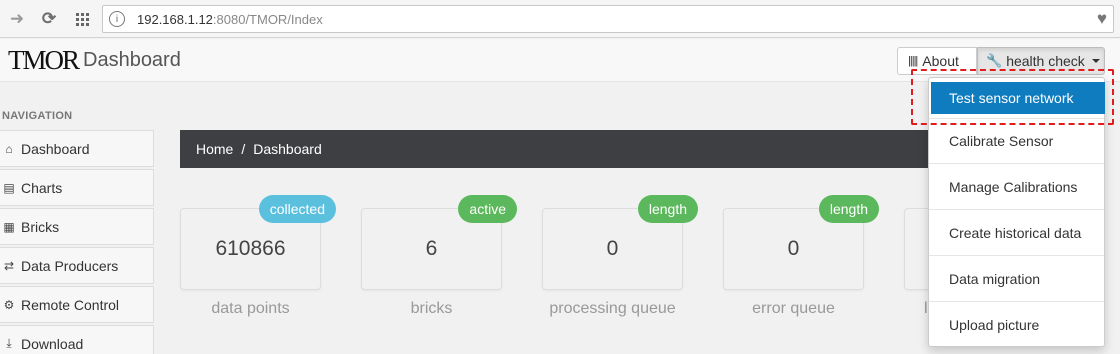 Image resolution: width=1120 pixels, height=354 pixels. What do you see at coordinates (44, 60) in the screenshot?
I see `app-logo: TMOR` at bounding box center [44, 60].